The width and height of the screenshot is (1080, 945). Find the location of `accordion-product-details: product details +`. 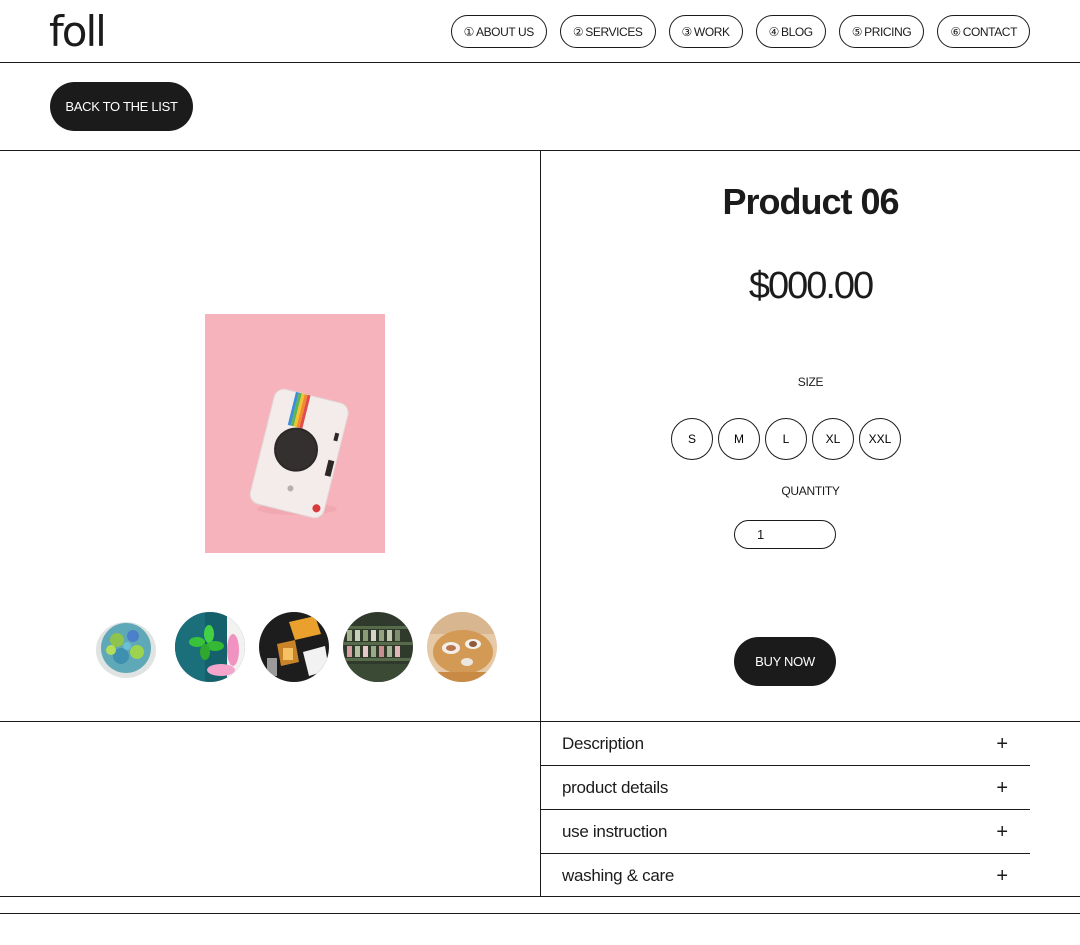

accordion-product-details: product details + is located at coordinates (785, 788).